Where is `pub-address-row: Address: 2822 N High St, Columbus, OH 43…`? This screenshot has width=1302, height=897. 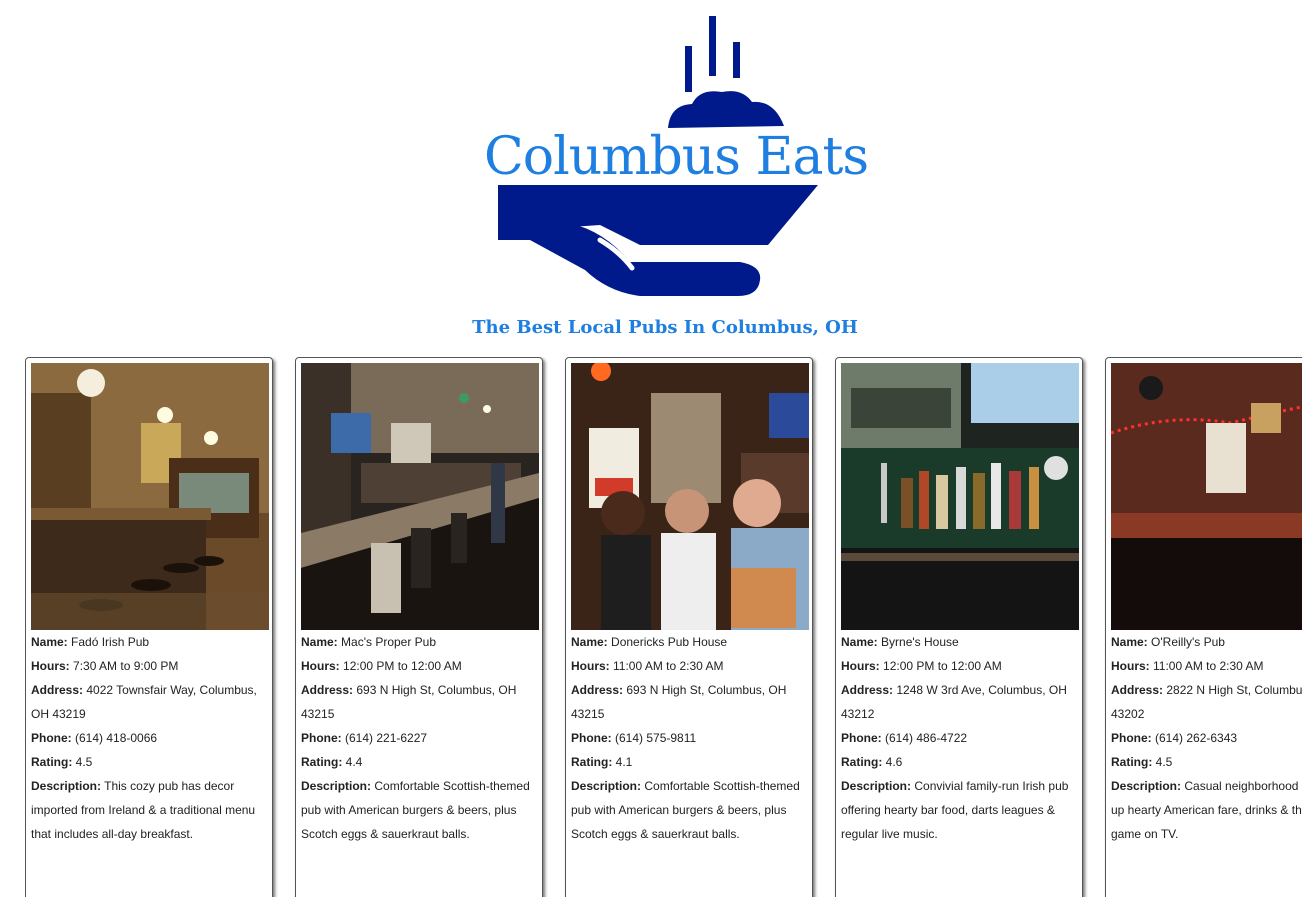 pub-address-row: Address: 2822 N High St, Columbus, OH 43… is located at coordinates (1206, 702).